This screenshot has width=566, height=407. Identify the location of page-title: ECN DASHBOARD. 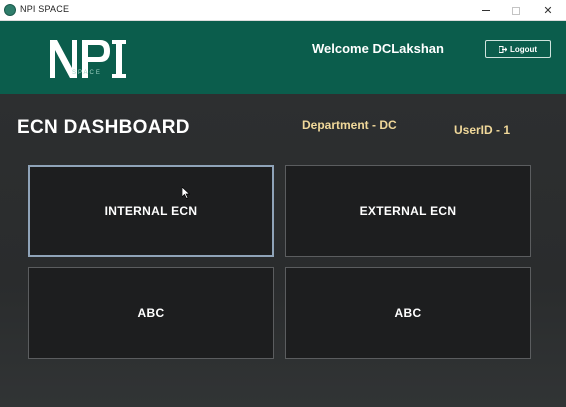
(103, 127).